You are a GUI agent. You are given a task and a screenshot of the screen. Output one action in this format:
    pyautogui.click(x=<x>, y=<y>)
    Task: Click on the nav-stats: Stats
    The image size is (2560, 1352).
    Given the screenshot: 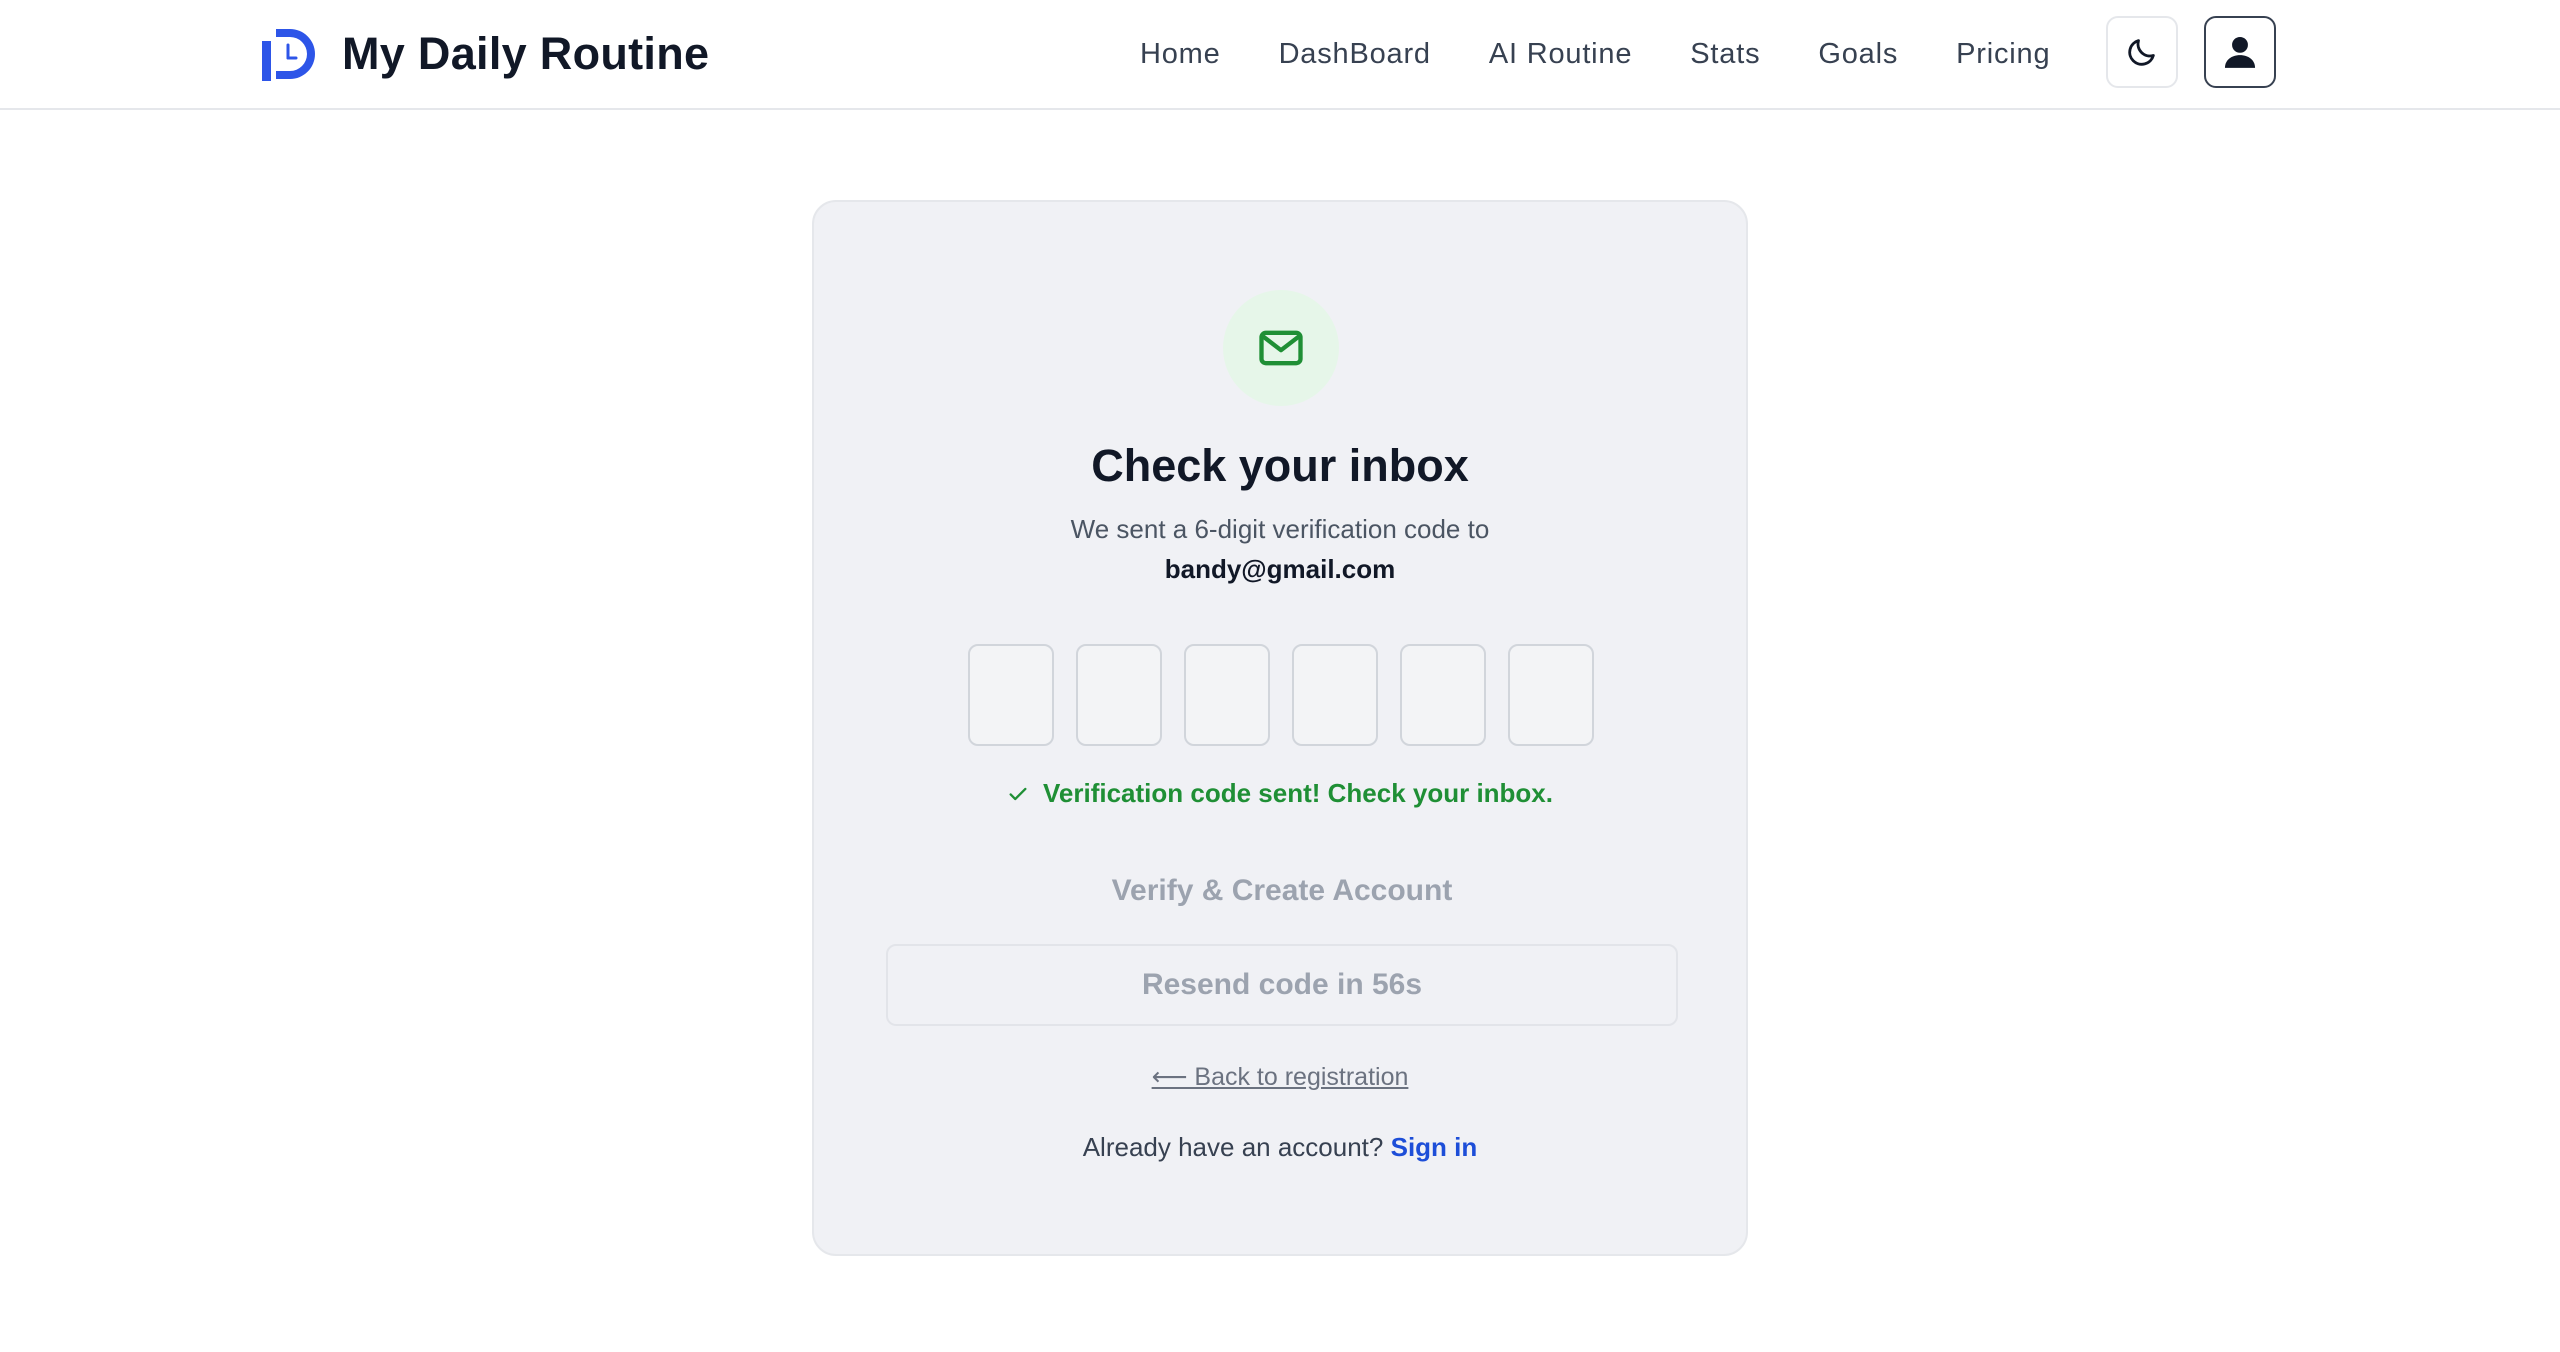 What is the action you would take?
    pyautogui.click(x=1725, y=54)
    